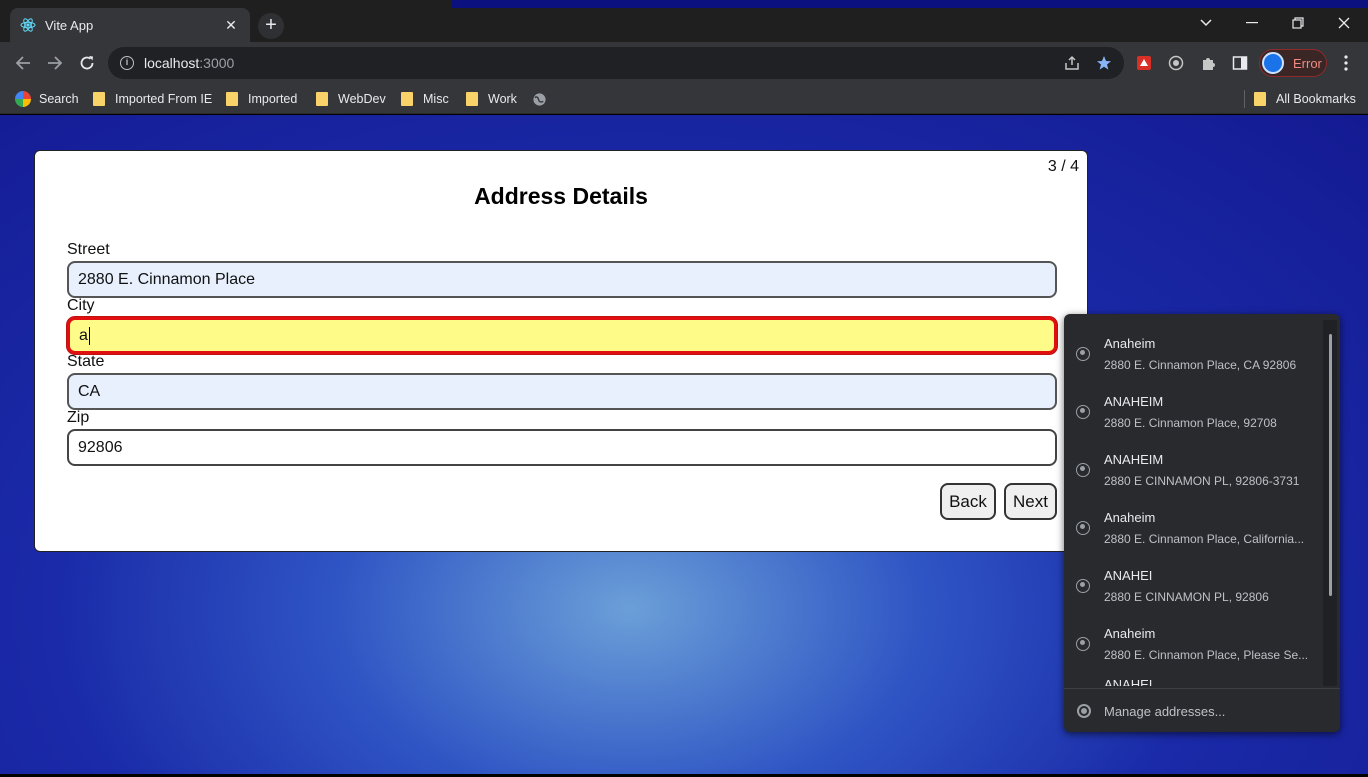 This screenshot has height=777, width=1368. What do you see at coordinates (1144, 63) in the screenshot?
I see `extension-red-icon` at bounding box center [1144, 63].